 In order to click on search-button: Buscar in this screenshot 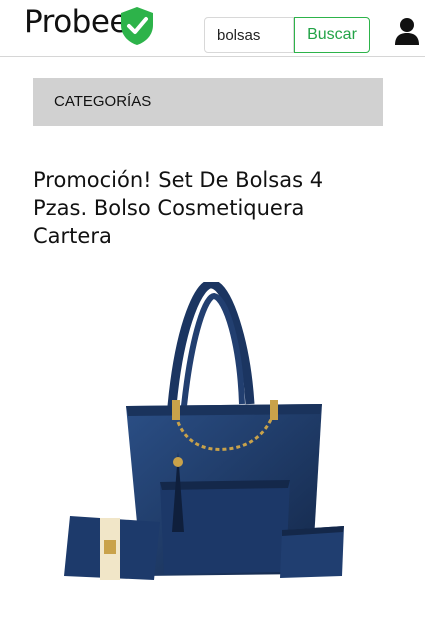, I will do `click(332, 35)`.